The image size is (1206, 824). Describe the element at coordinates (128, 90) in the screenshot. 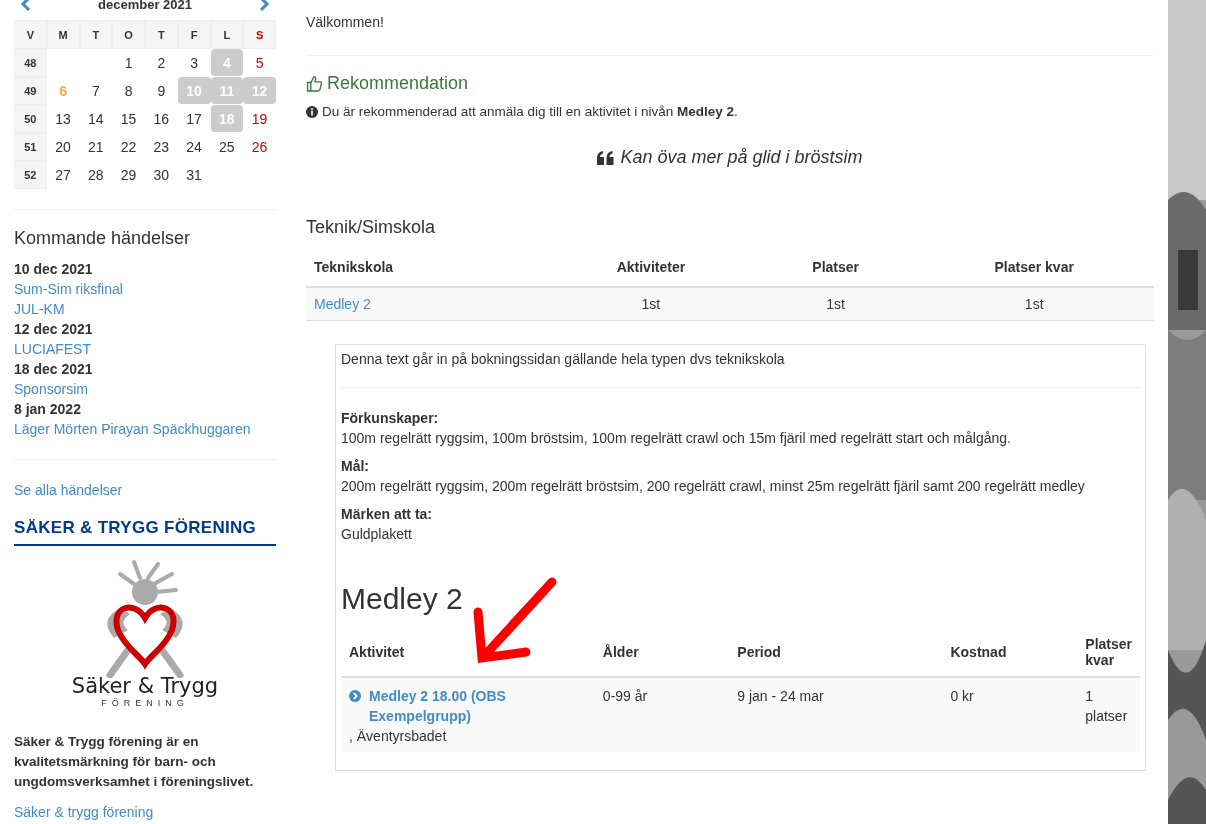

I see `calendar-day: 8` at that location.